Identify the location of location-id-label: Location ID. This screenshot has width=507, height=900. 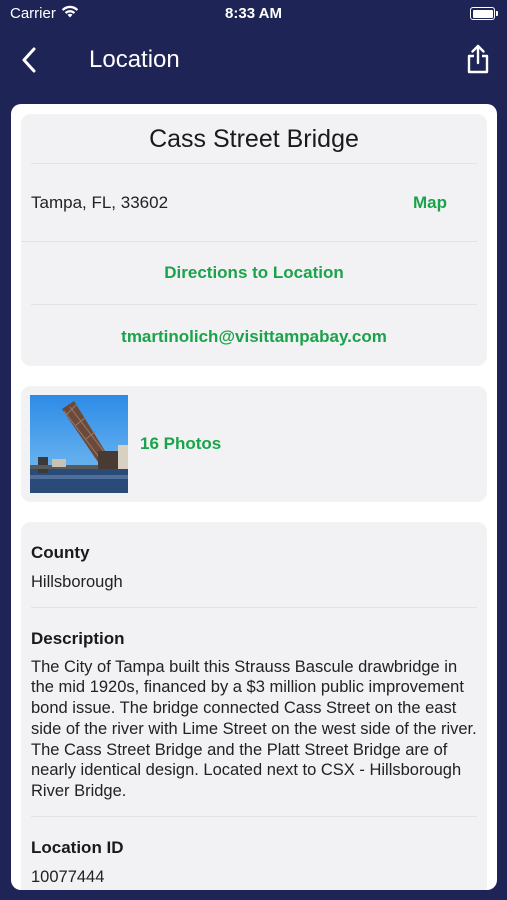
(77, 847).